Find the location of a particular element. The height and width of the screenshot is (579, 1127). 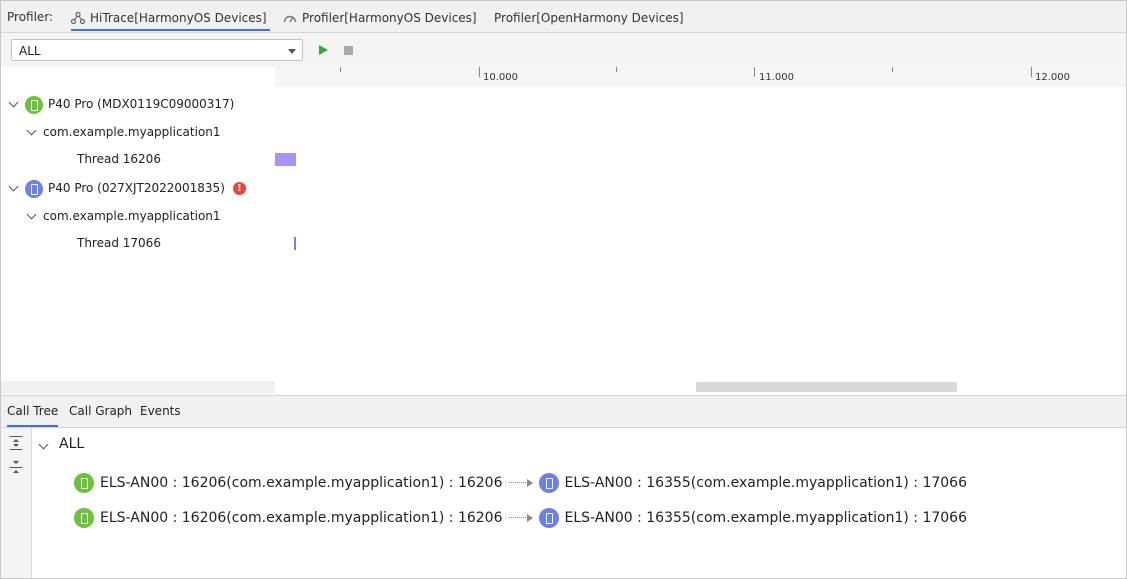

collapse-all-icon is located at coordinates (16, 468).